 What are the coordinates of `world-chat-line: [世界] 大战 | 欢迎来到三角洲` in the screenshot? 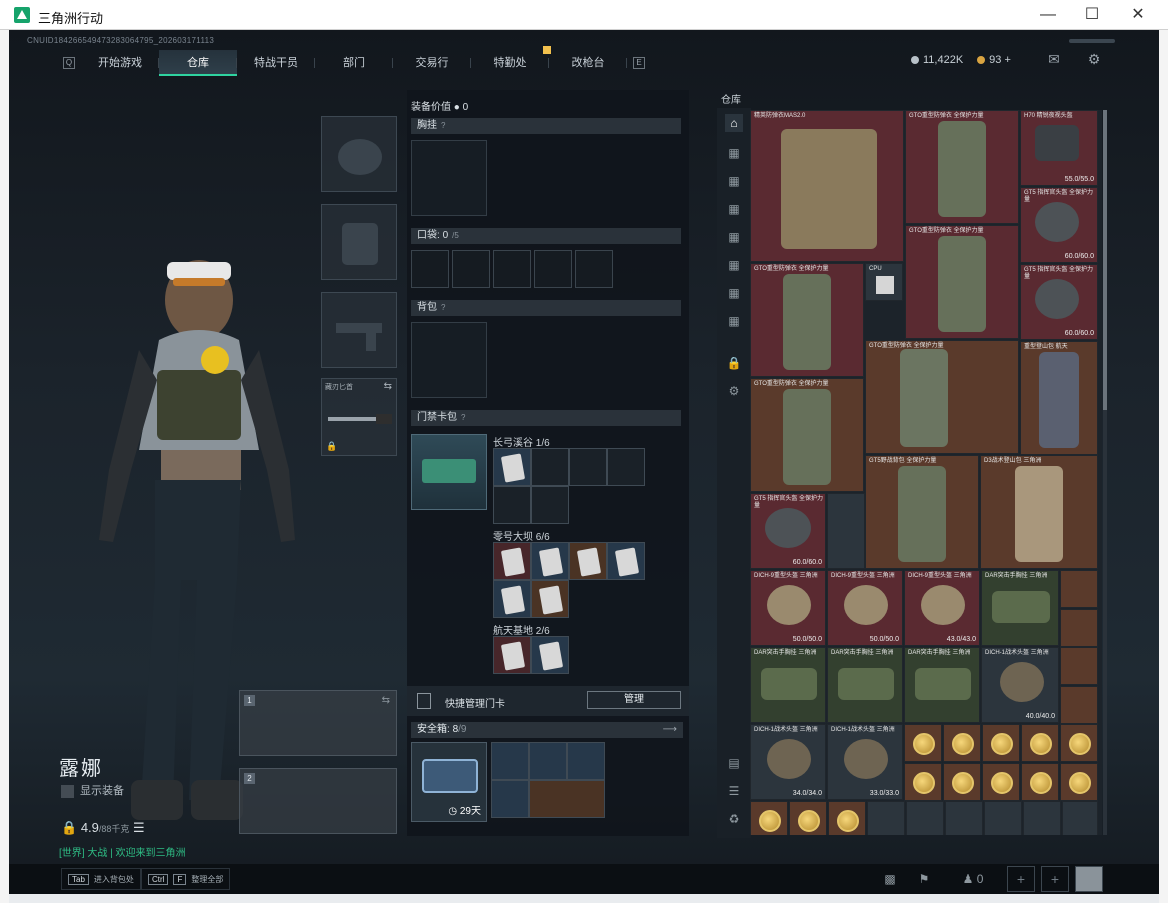 It's located at (122, 851).